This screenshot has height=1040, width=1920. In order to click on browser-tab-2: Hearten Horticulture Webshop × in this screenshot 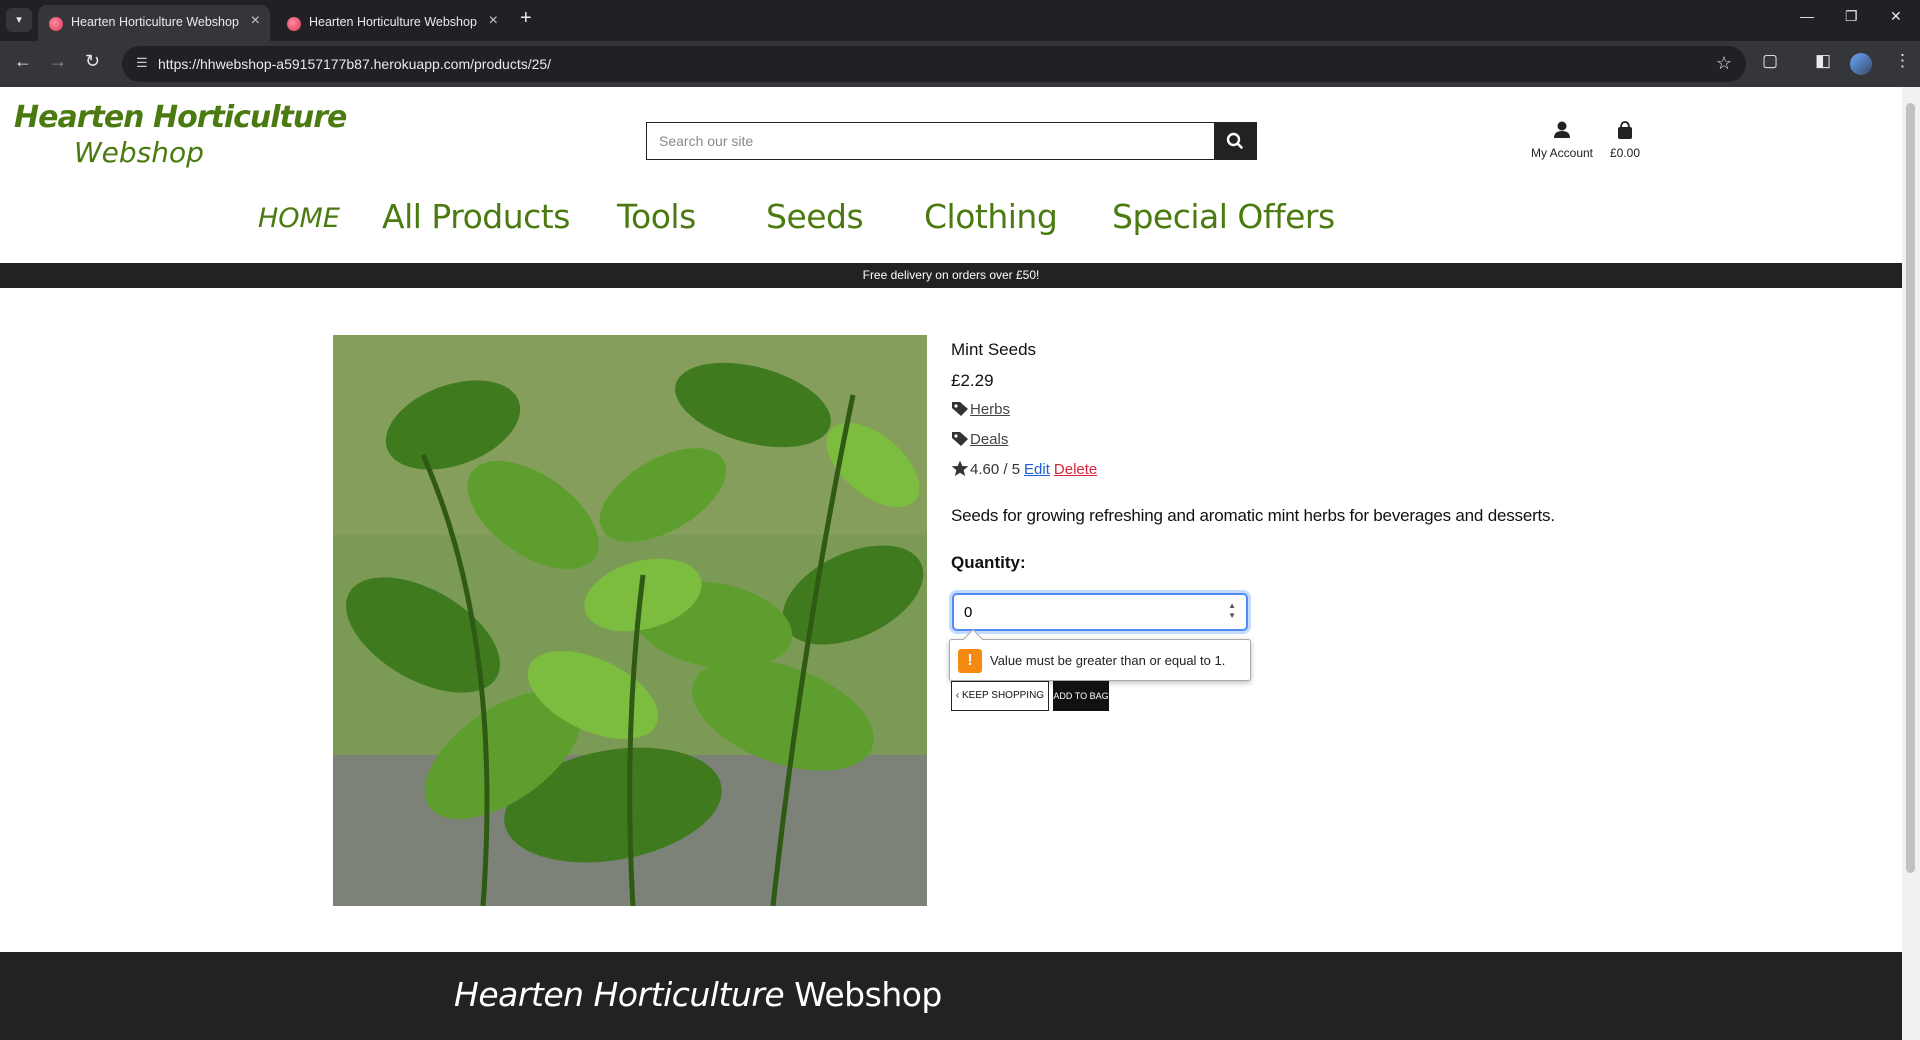, I will do `click(392, 23)`.